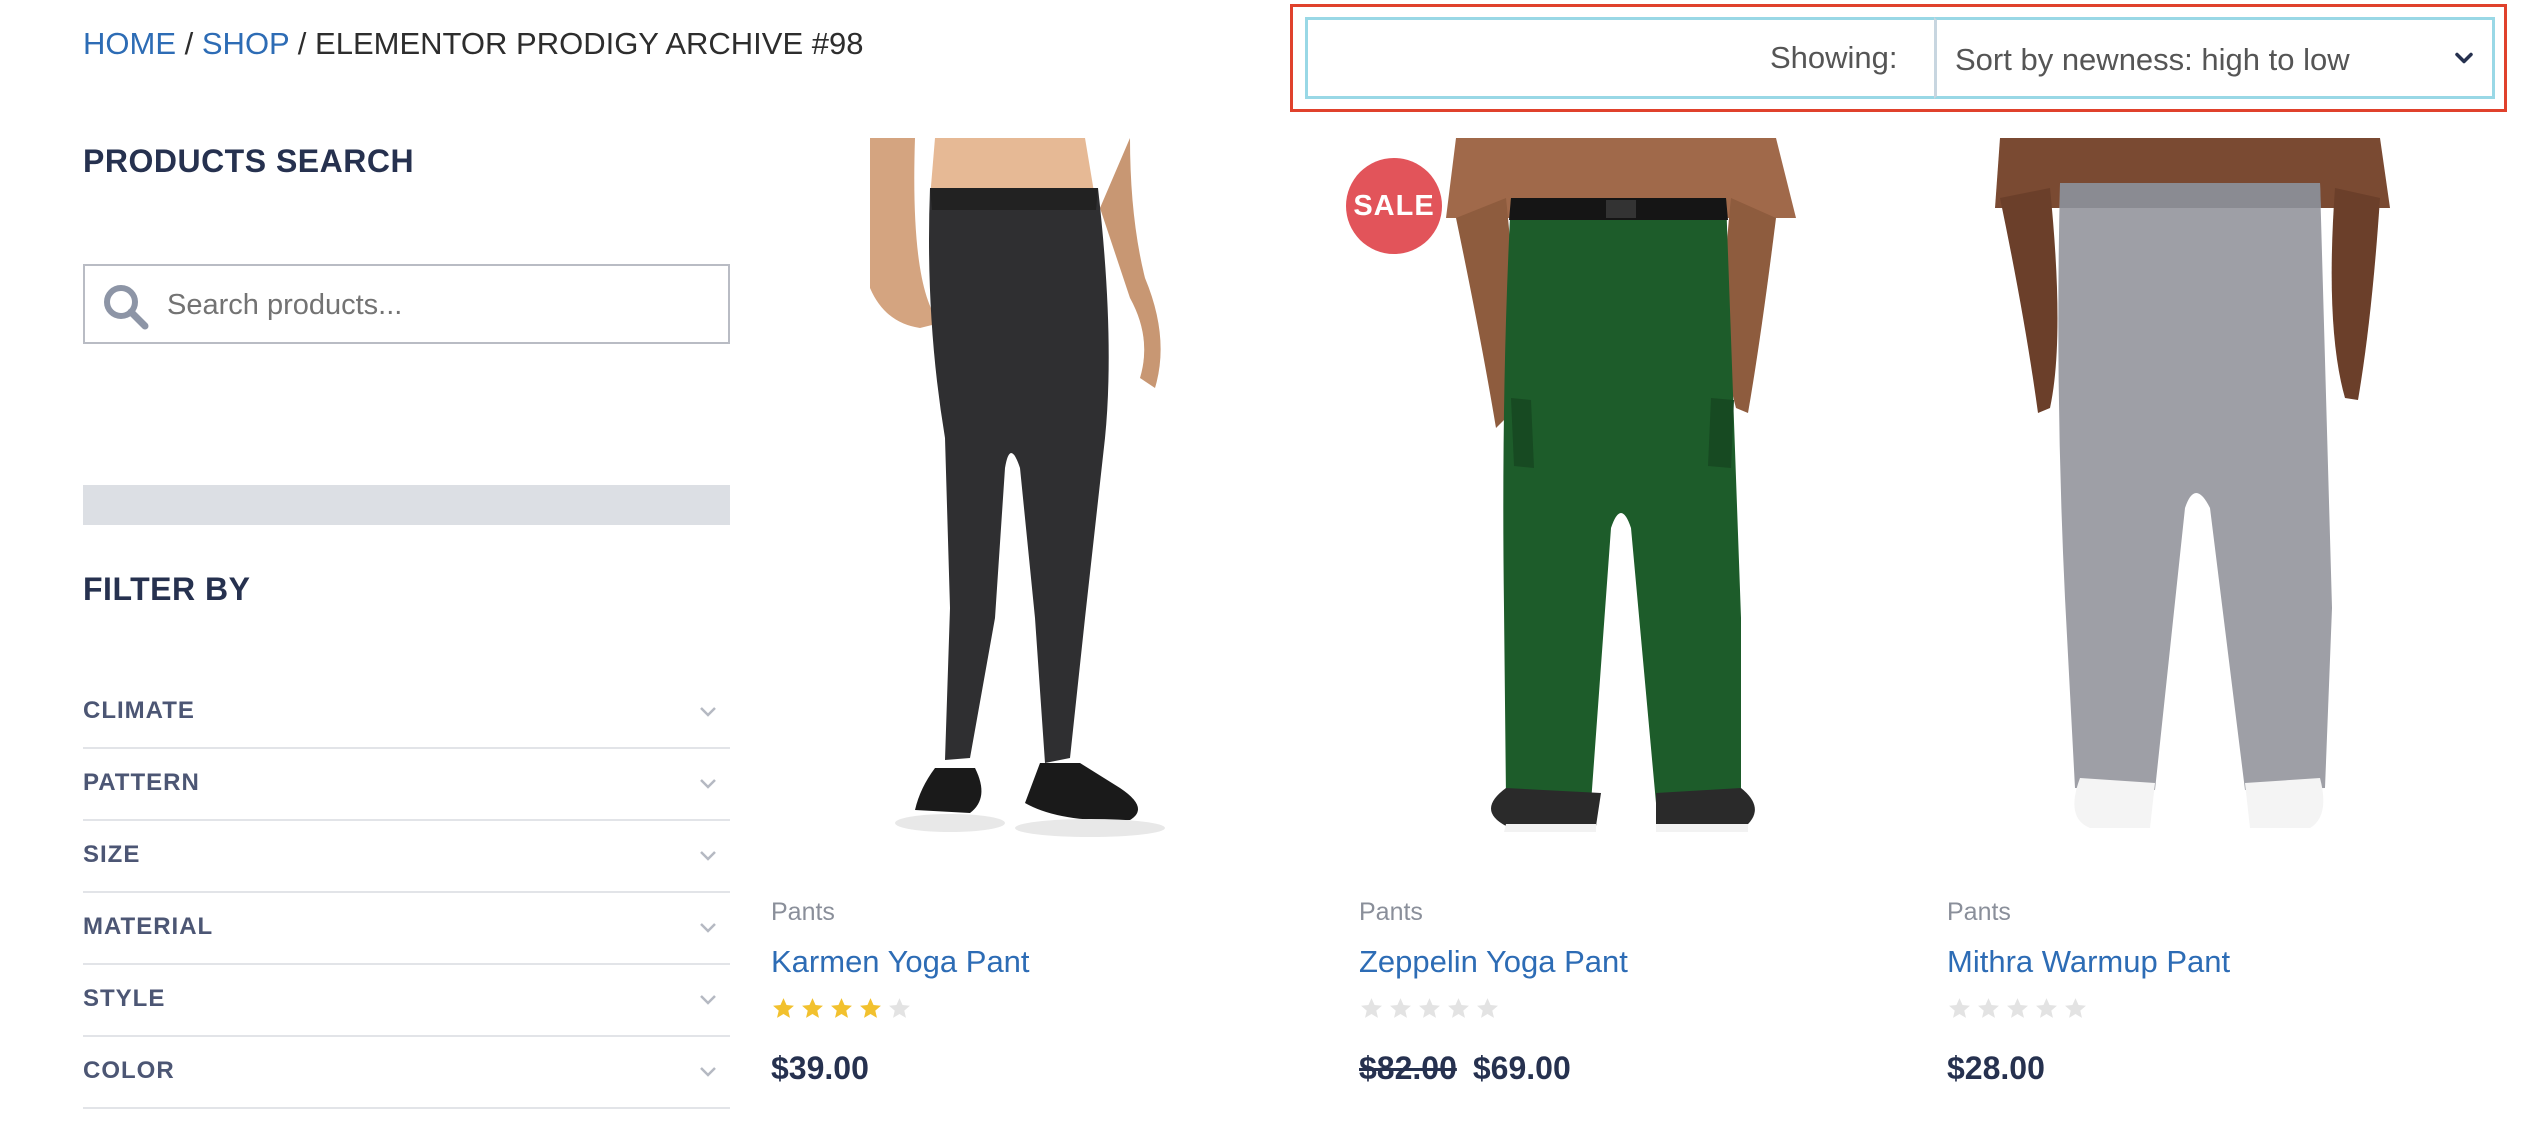 The image size is (2540, 1132). Describe the element at coordinates (249, 161) in the screenshot. I see `products-search-title: PRODUCTS SEARCH` at that location.